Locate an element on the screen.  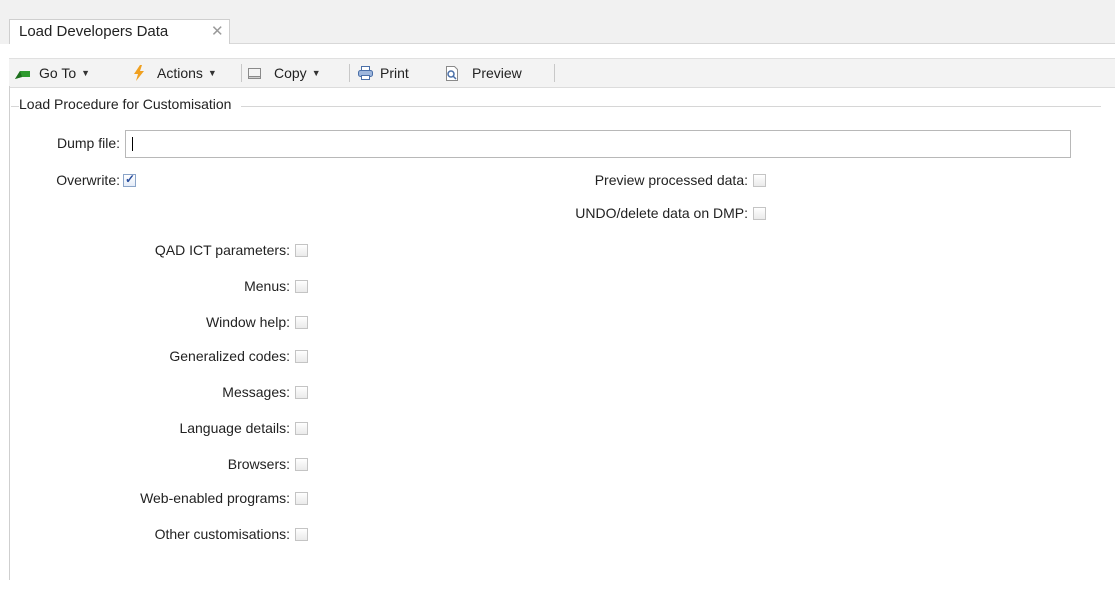
goto-button: Go To ▼ is located at coordinates (52, 73).